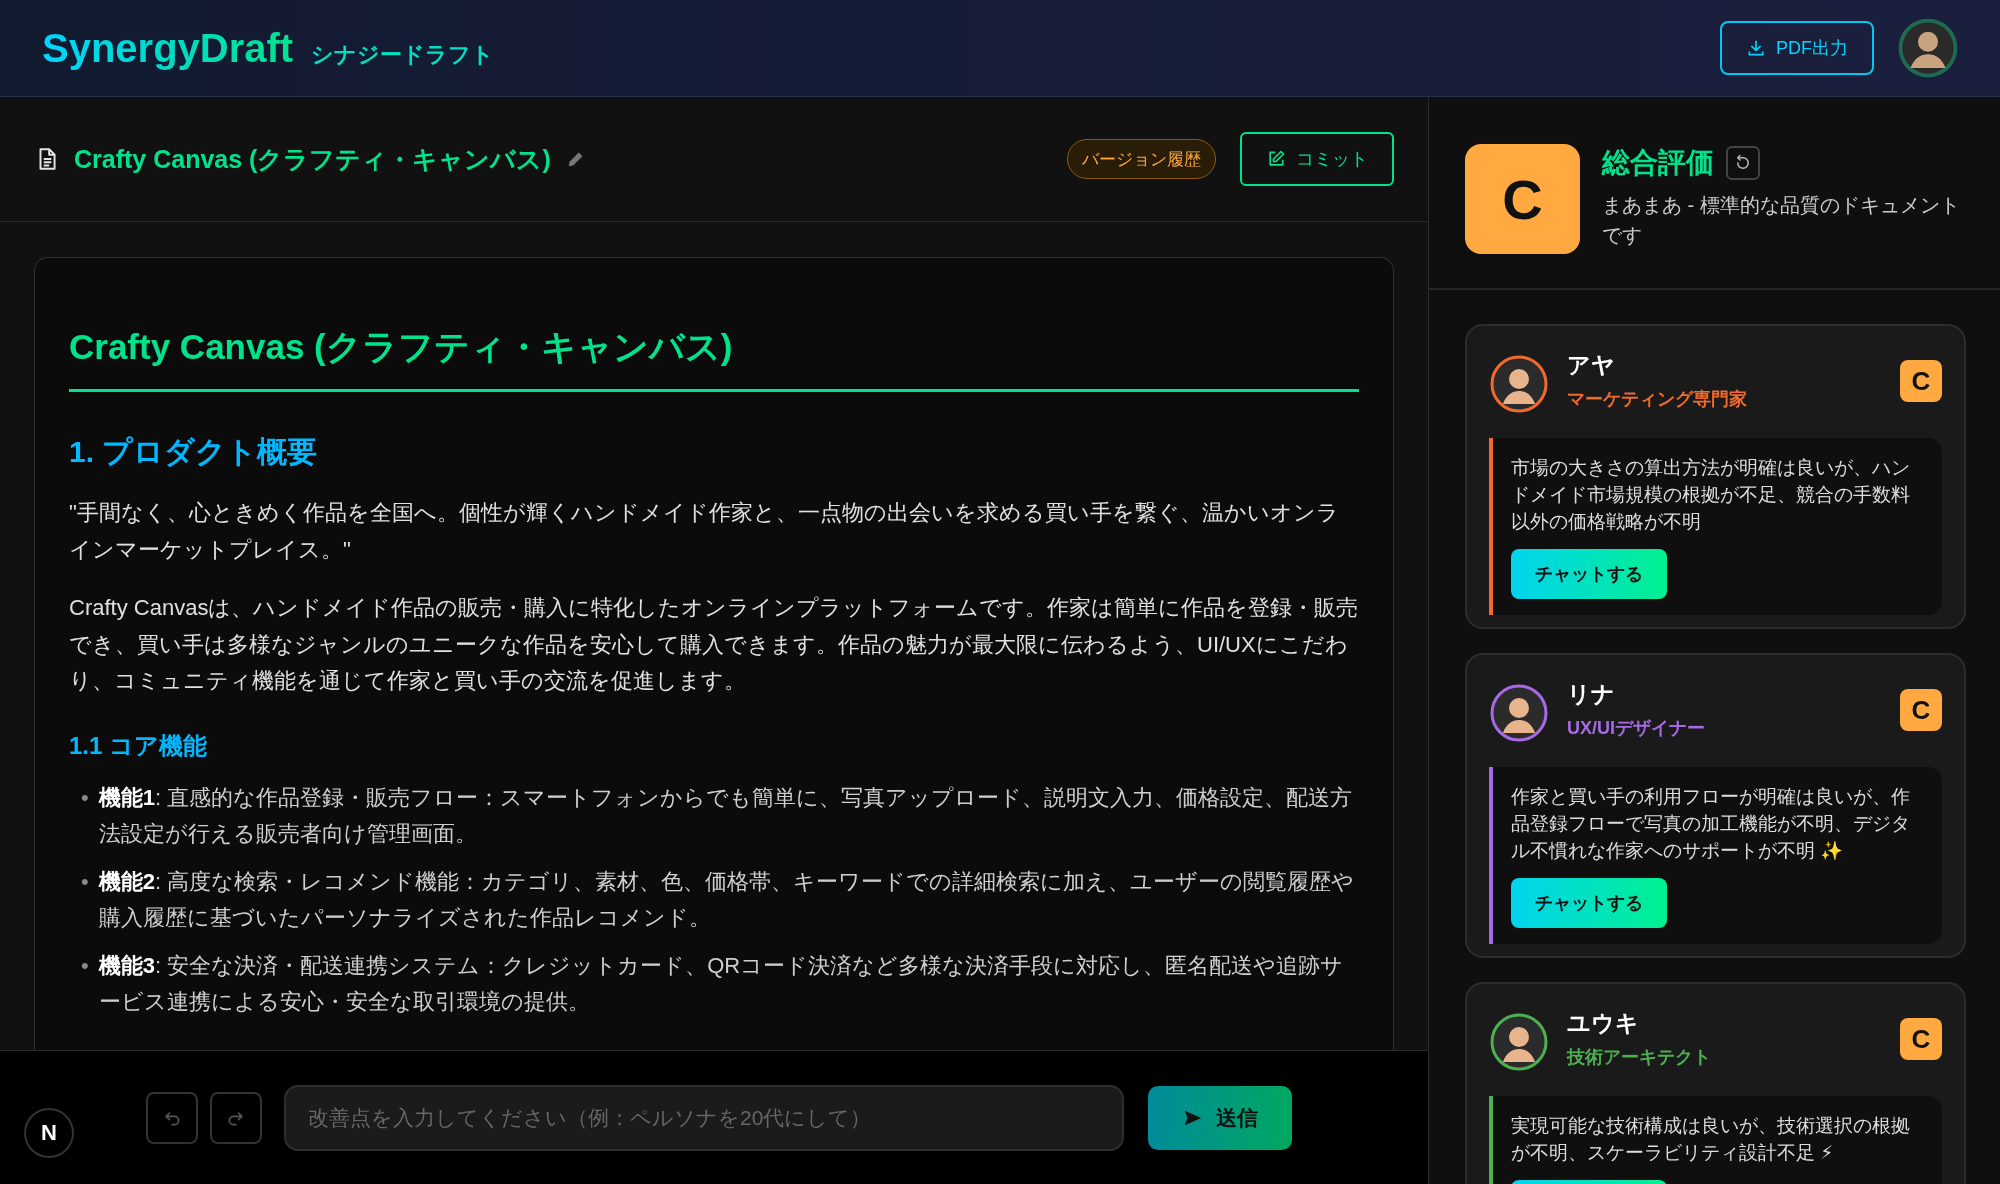 This screenshot has width=2000, height=1184. I want to click on persona-role: 技術アーキテクト, so click(1639, 1057).